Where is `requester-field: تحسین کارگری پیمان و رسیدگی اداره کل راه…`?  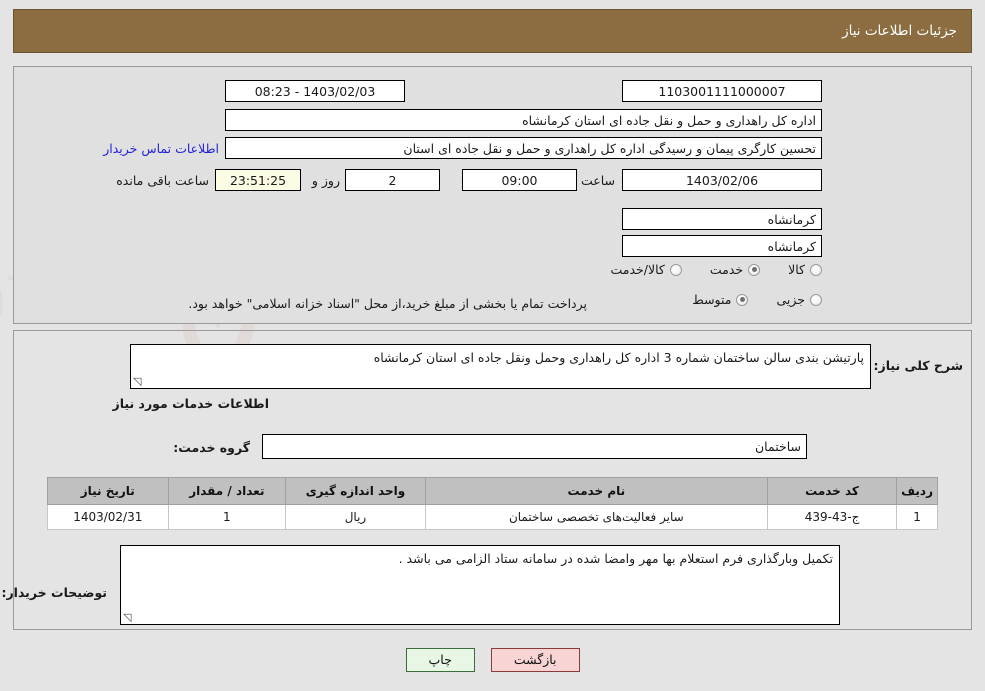
requester-field: تحسین کارگری پیمان و رسیدگی اداره کل راه… is located at coordinates (523, 148).